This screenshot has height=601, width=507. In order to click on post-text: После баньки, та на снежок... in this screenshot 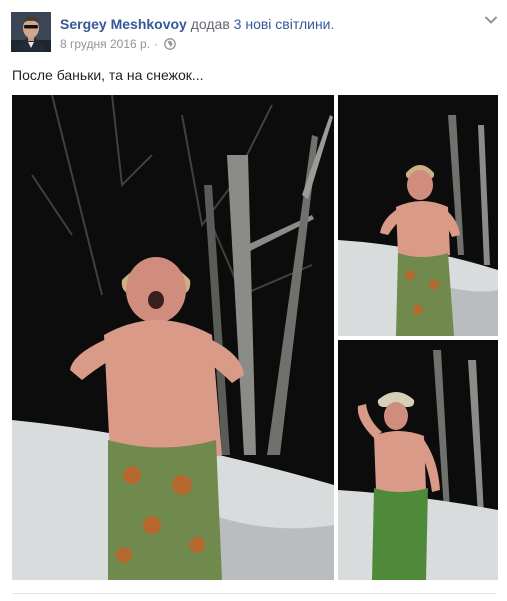, I will do `click(108, 75)`.